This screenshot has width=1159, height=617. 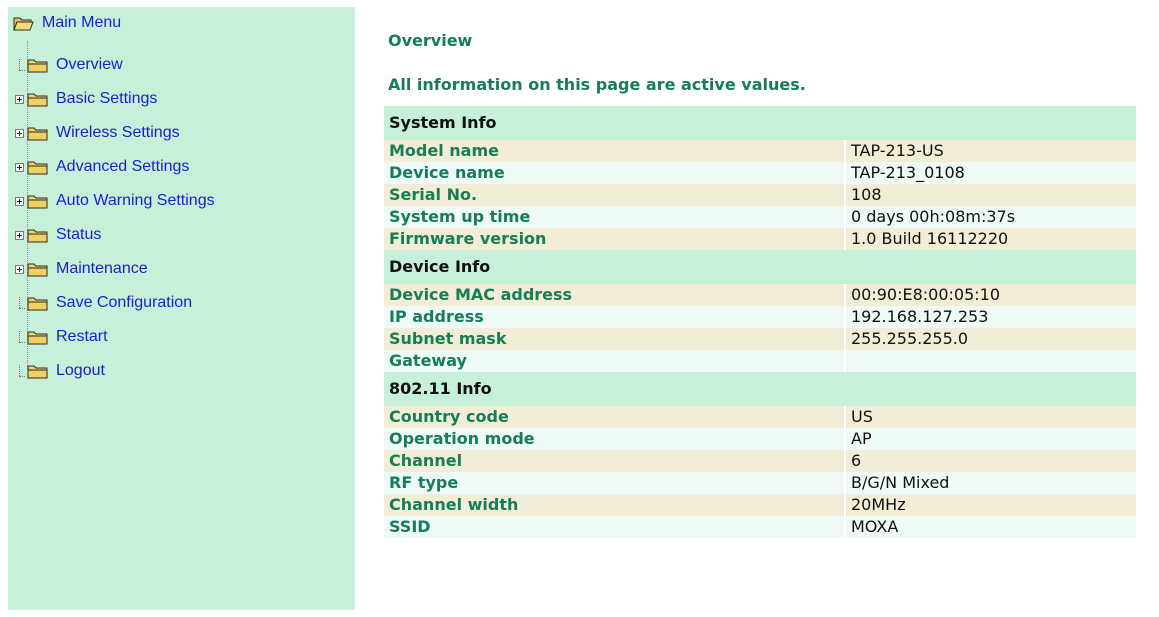 I want to click on info-row-rf-type: RF type B/G/N Mixed, so click(x=760, y=483).